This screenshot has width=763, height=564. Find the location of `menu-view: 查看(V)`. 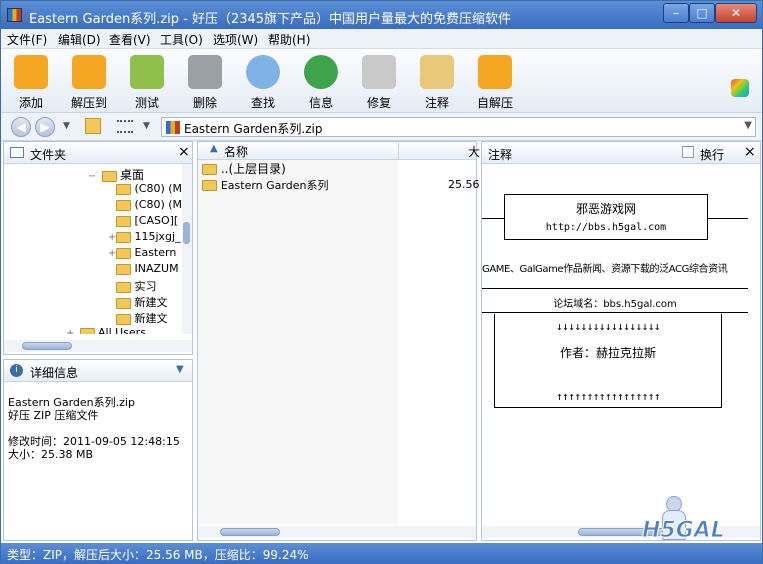

menu-view: 查看(V) is located at coordinates (130, 39).